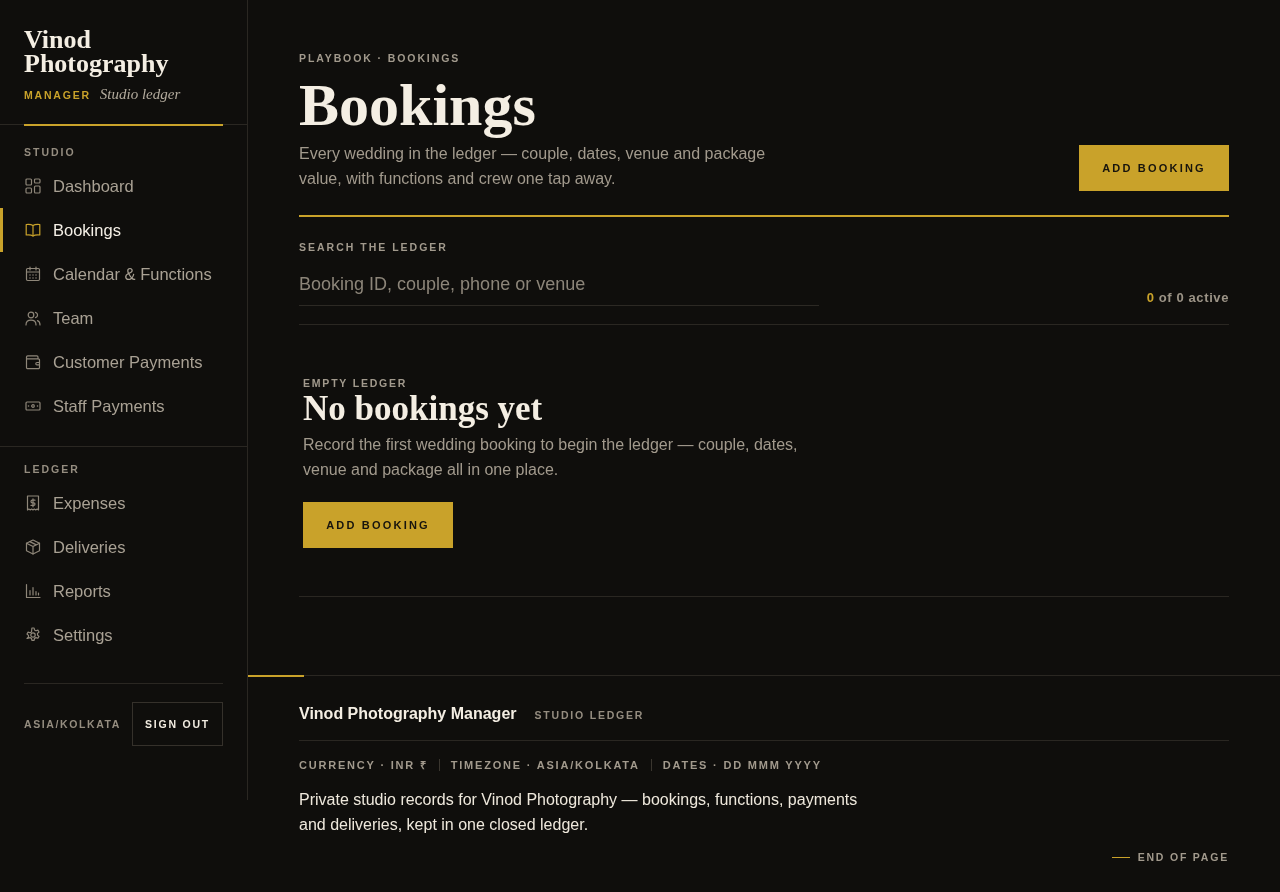 This screenshot has height=892, width=1280. I want to click on brand-tagline: Studio ledger, so click(140, 94).